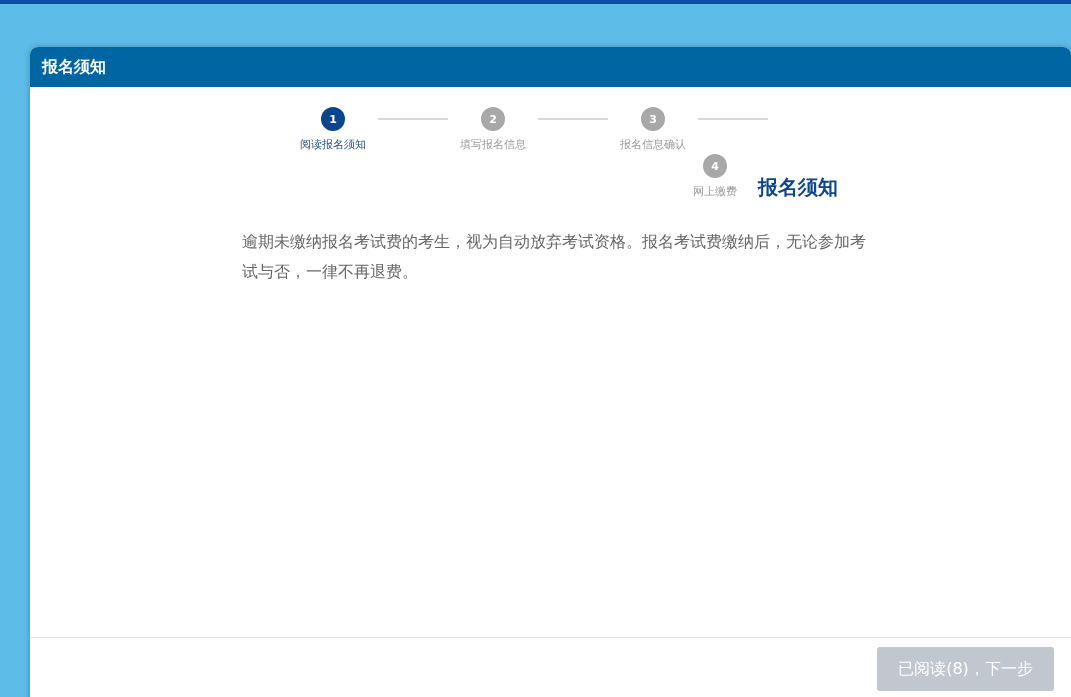  I want to click on step-label: 阅读报名须知, so click(333, 144).